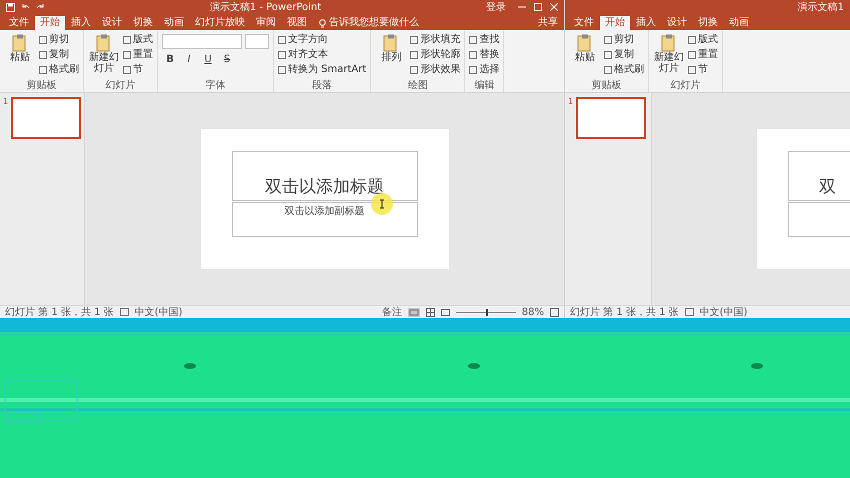  What do you see at coordinates (496, 7) in the screenshot?
I see `sign-in-link: 登录` at bounding box center [496, 7].